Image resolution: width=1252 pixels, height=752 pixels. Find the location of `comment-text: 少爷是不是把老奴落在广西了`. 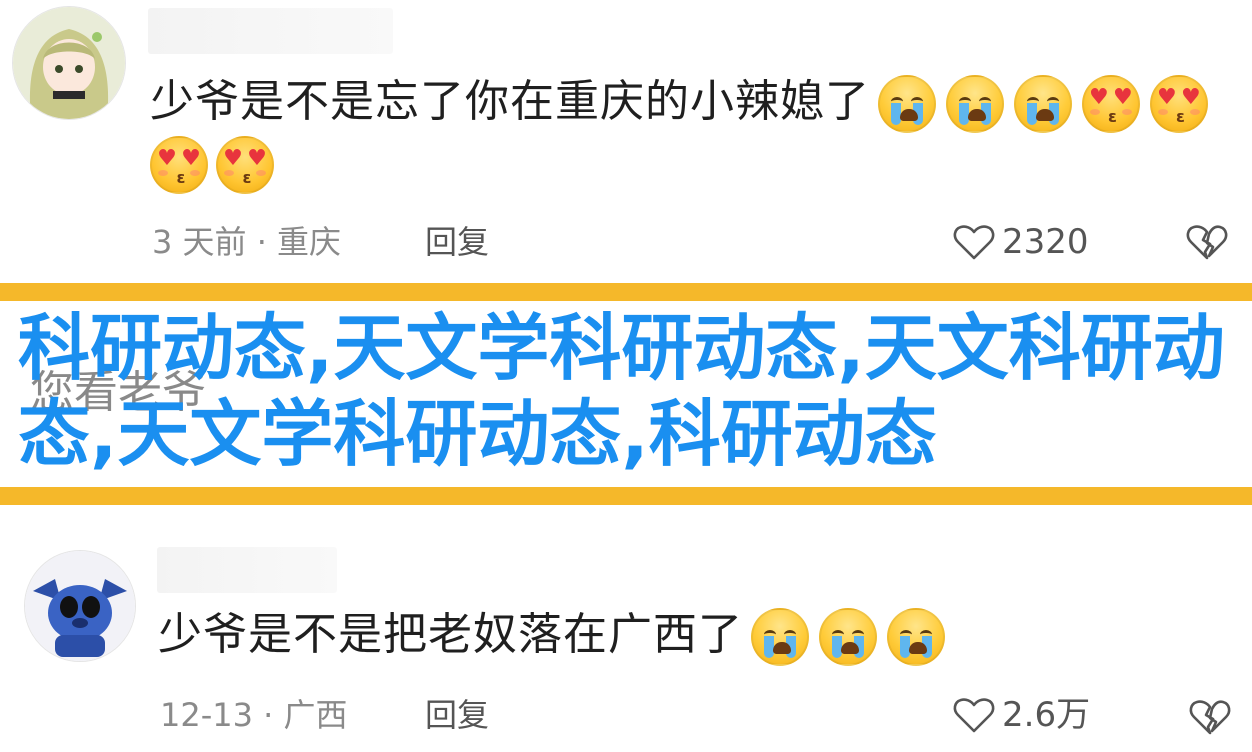

comment-text: 少爷是不是把老奴落在广西了 is located at coordinates (450, 634).